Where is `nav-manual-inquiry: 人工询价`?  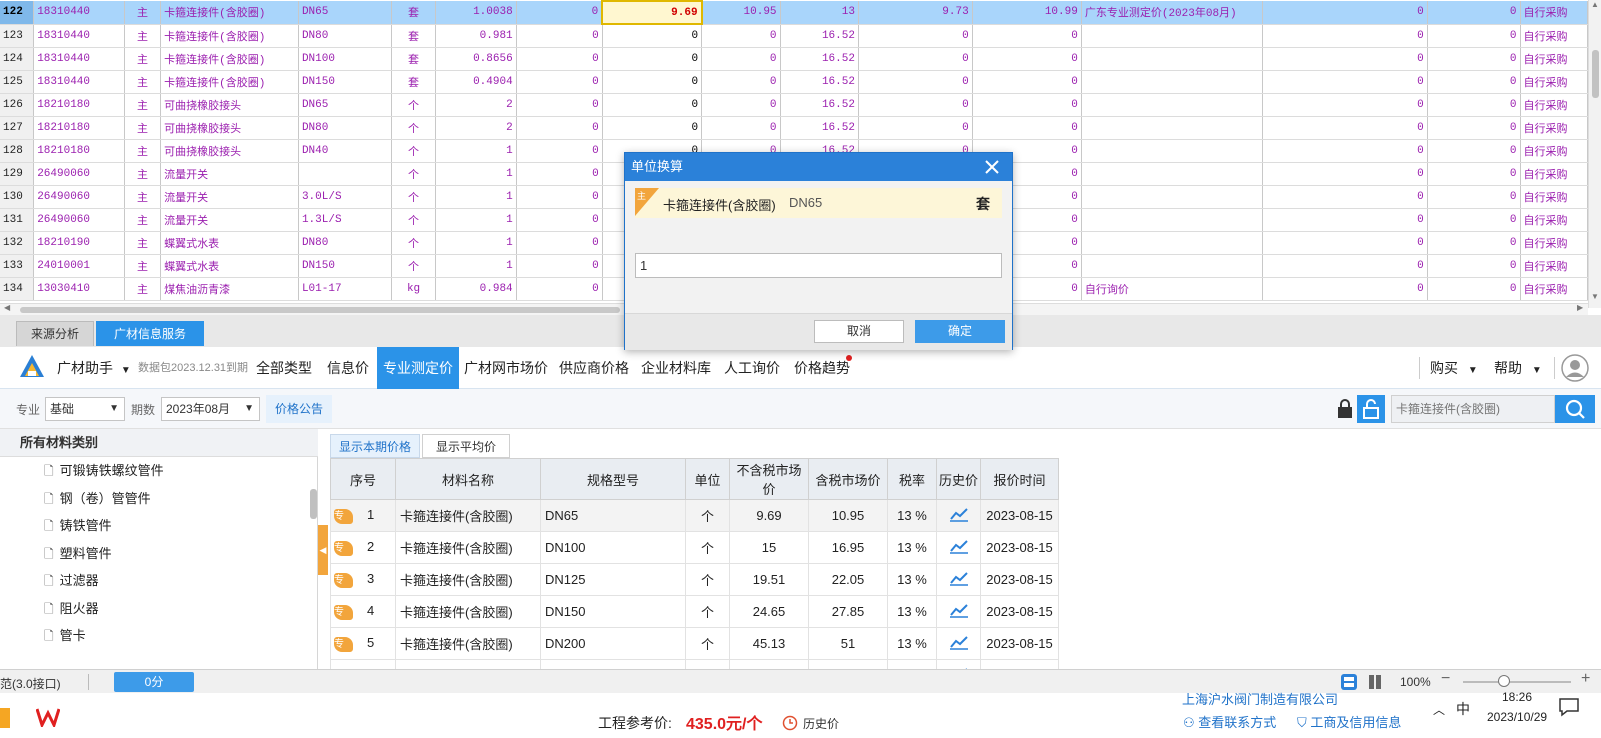 nav-manual-inquiry: 人工询价 is located at coordinates (752, 368).